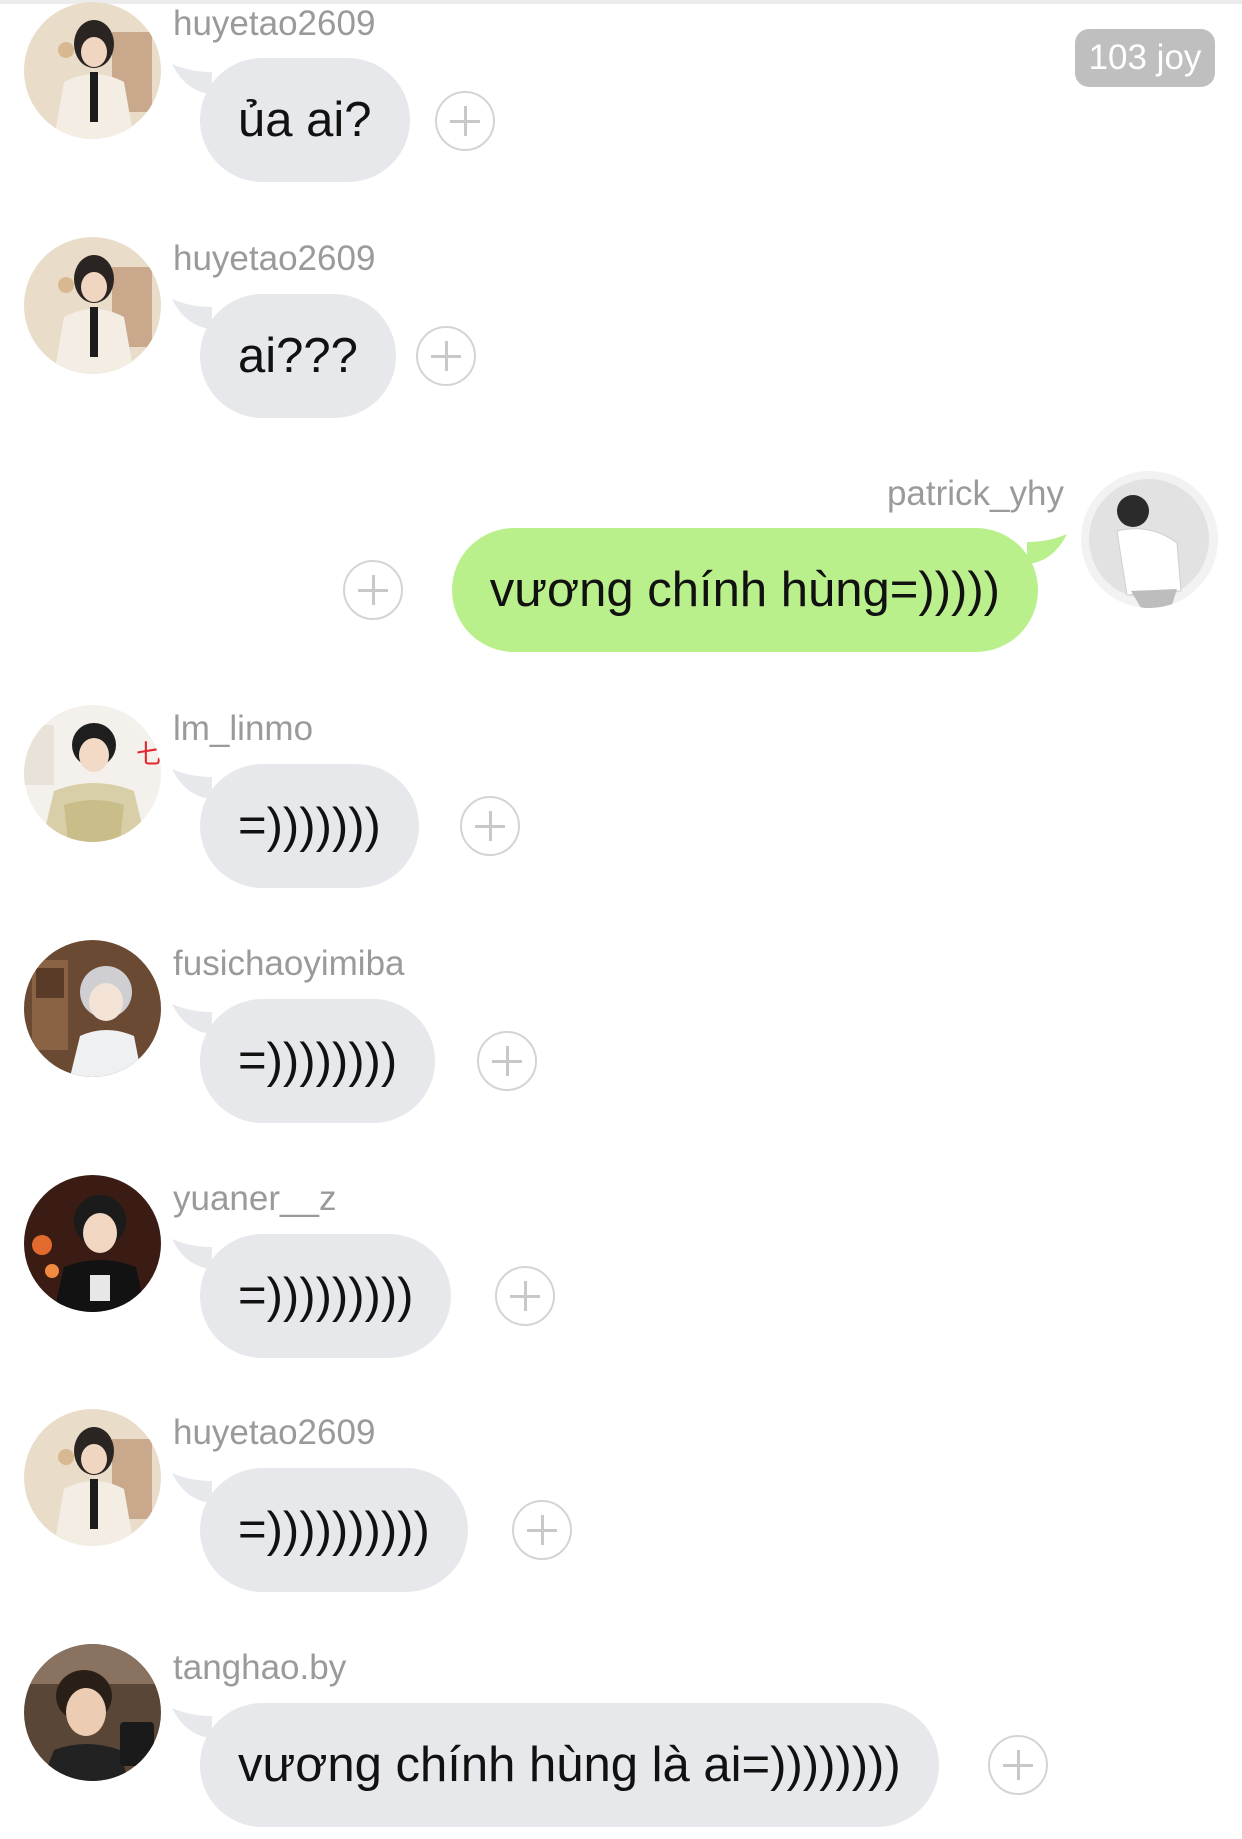  Describe the element at coordinates (334, 1530) in the screenshot. I see `message-bubble: =))))))))))` at that location.